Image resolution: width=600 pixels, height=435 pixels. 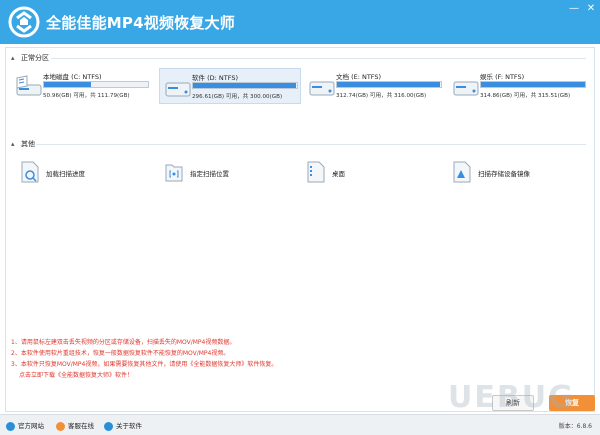 What do you see at coordinates (120, 353) in the screenshot?
I see `note-line: 2、本软件使用软片重组技术，恢复一般数据恢复软件不能恢复的MOV/MP4视频。` at bounding box center [120, 353].